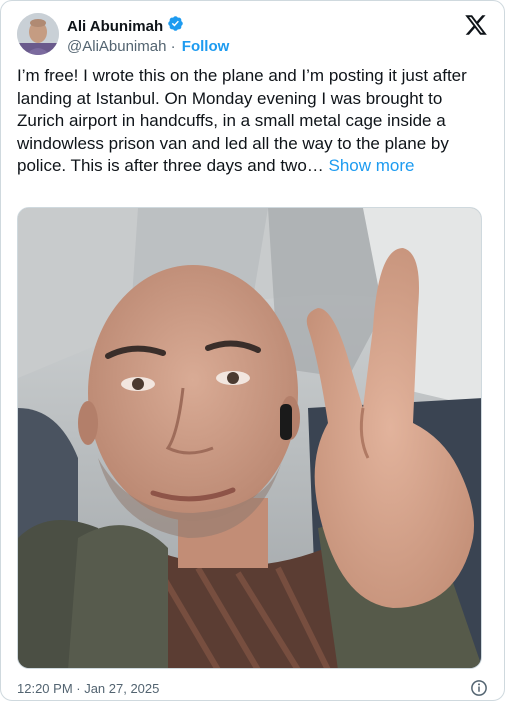  What do you see at coordinates (38, 34) in the screenshot?
I see `avatar` at bounding box center [38, 34].